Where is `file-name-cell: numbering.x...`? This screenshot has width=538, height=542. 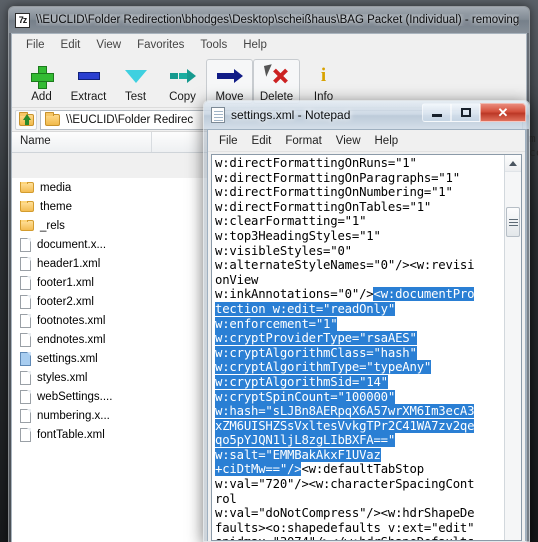 file-name-cell: numbering.x... is located at coordinates (82, 415).